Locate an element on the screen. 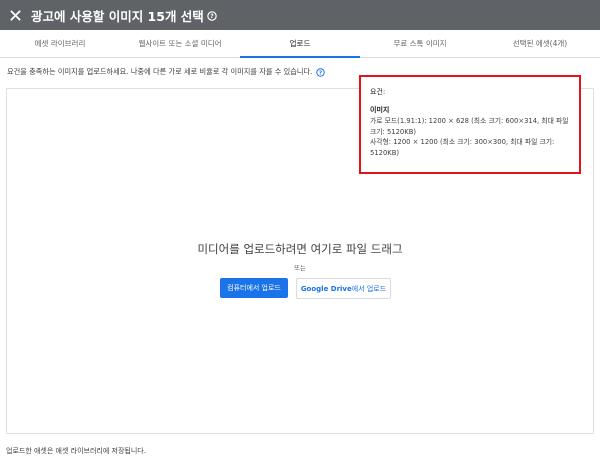 Image resolution: width=600 pixels, height=462 pixels. dialog-title: 광고에 사용할 이미지 15개 선택 is located at coordinates (117, 16).